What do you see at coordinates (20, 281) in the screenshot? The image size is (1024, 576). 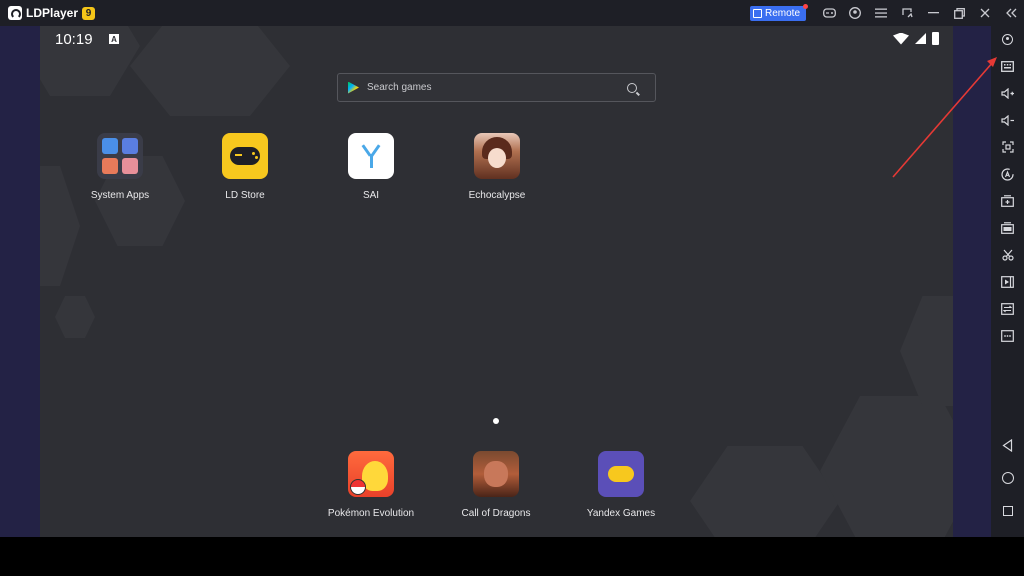 I see `left-frame` at bounding box center [20, 281].